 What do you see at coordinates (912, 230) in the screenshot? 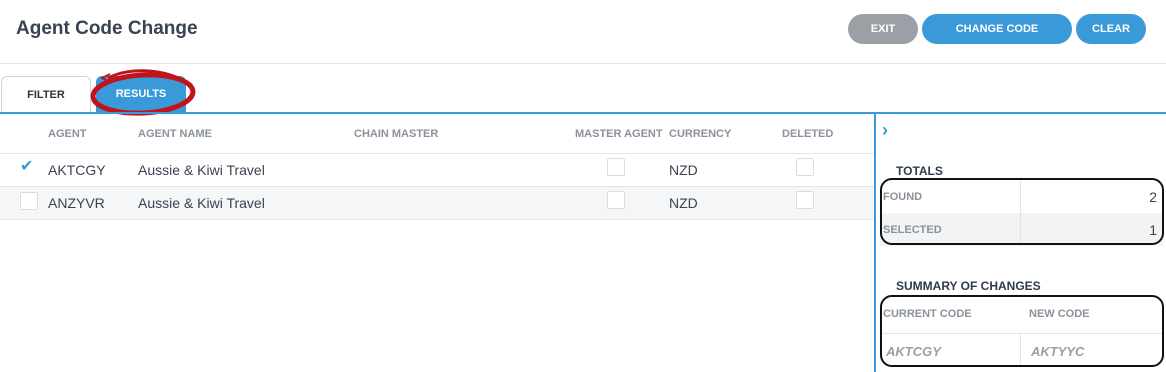
I see `selected-label: SELECTED` at bounding box center [912, 230].